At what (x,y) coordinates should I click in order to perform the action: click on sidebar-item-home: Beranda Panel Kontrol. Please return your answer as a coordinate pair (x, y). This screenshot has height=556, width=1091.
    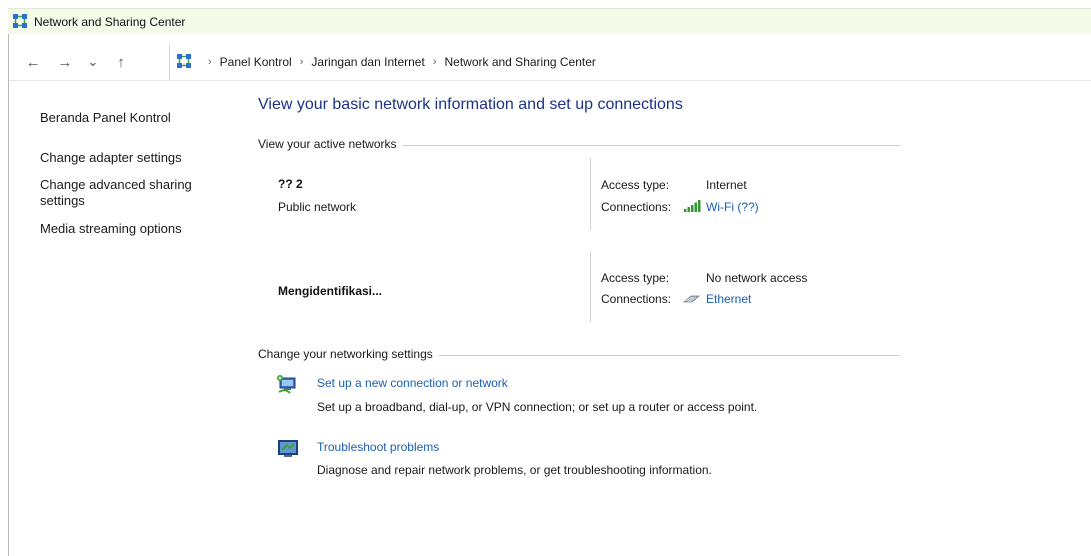
    Looking at the image, I should click on (105, 118).